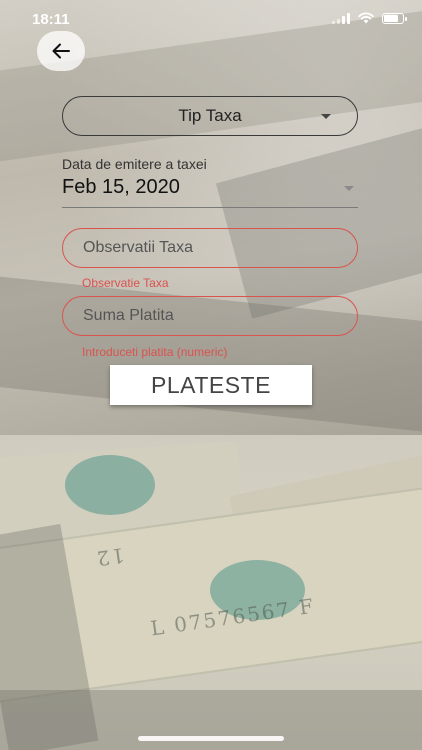 The image size is (422, 750). Describe the element at coordinates (211, 385) in the screenshot. I see `pay-button: PLATESTE` at that location.